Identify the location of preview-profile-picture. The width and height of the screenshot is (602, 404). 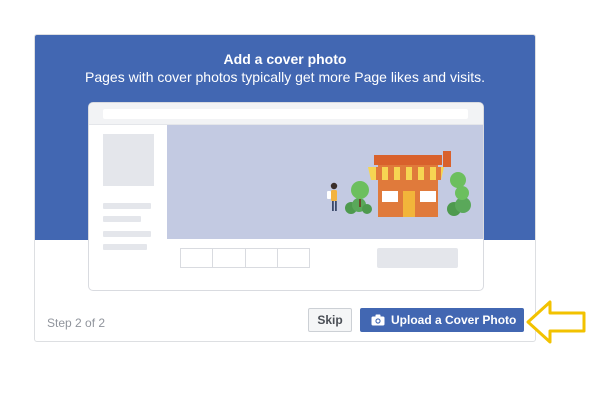
(128, 160).